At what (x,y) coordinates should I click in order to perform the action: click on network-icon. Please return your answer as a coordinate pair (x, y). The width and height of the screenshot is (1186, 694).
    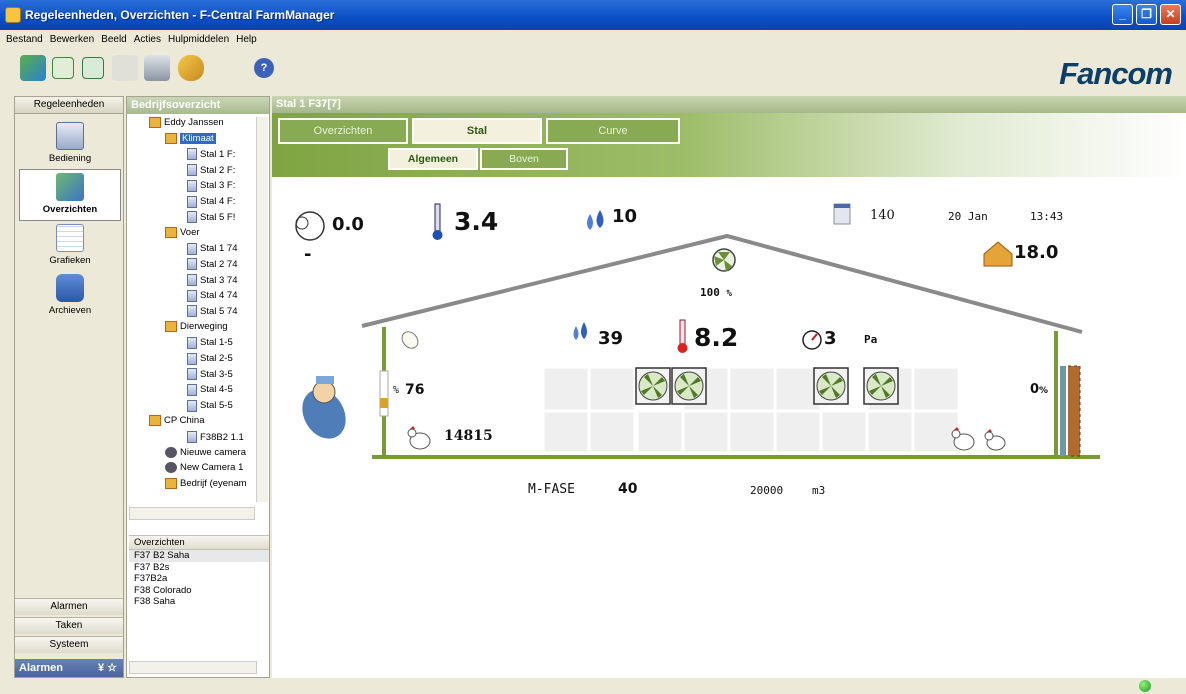
    Looking at the image, I should click on (33, 68).